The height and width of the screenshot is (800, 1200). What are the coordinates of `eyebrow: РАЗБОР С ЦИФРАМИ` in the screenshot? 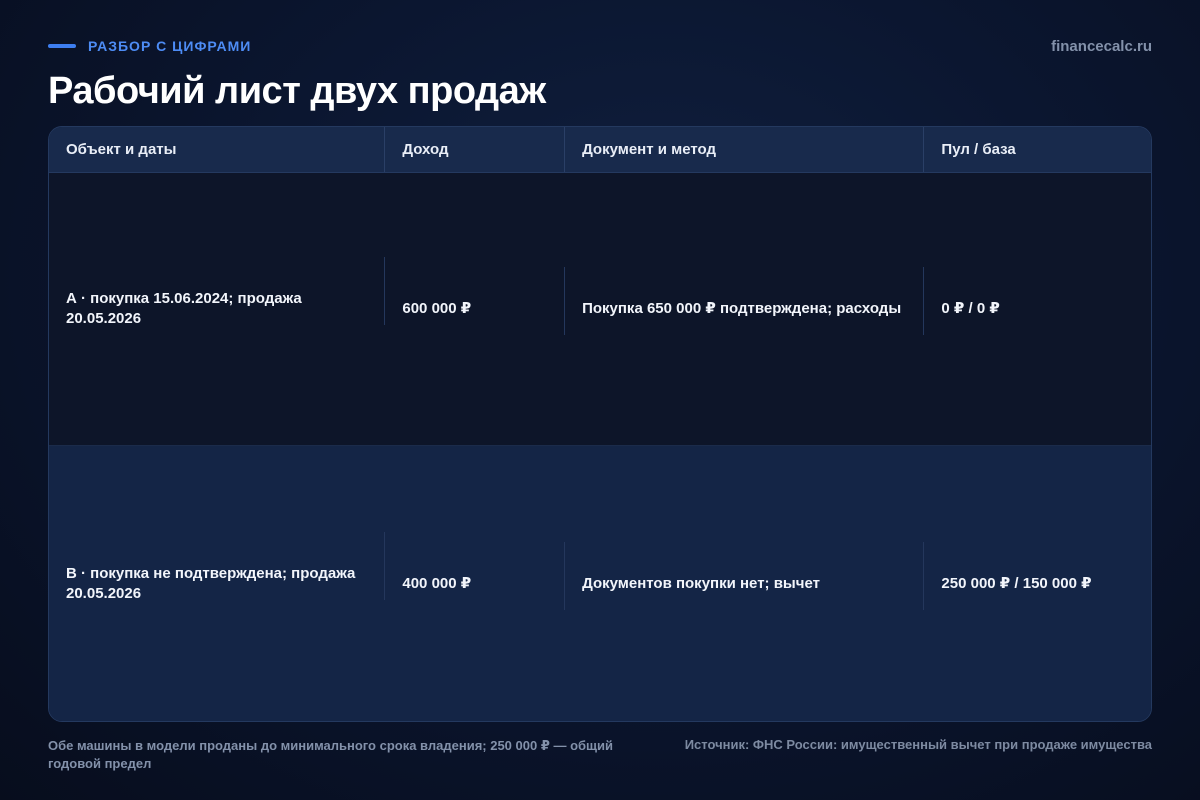 It's located at (149, 46).